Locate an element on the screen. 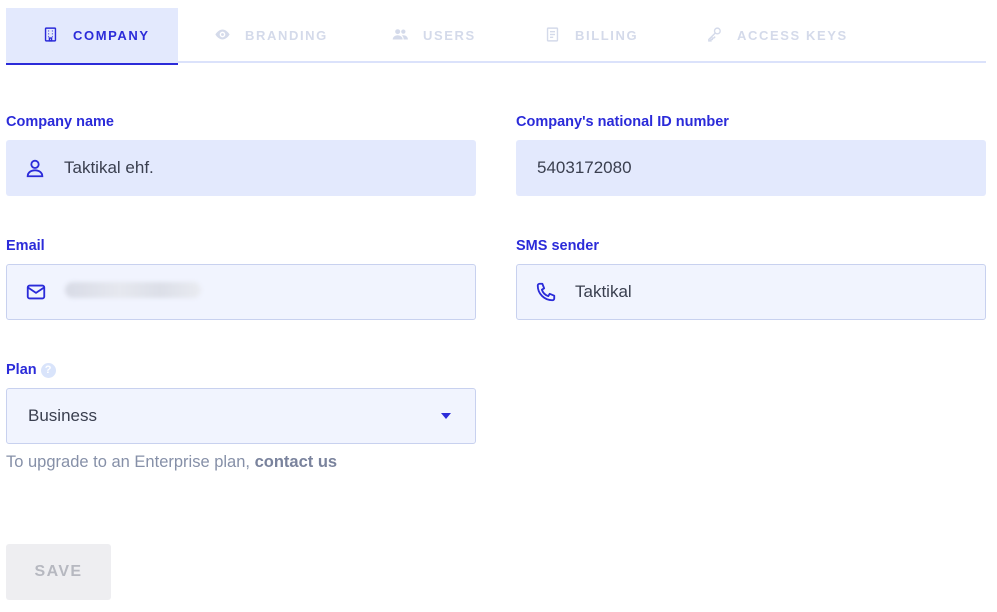  tab-company-label: COMPANY is located at coordinates (111, 35).